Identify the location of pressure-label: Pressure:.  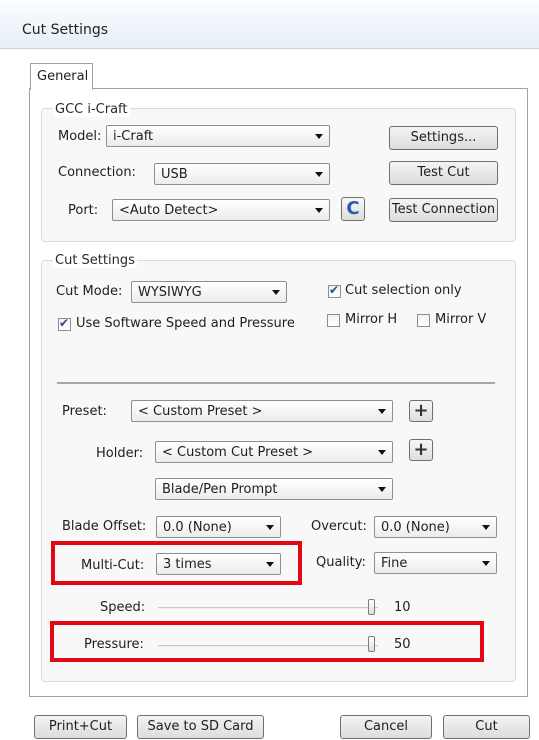
(114, 644).